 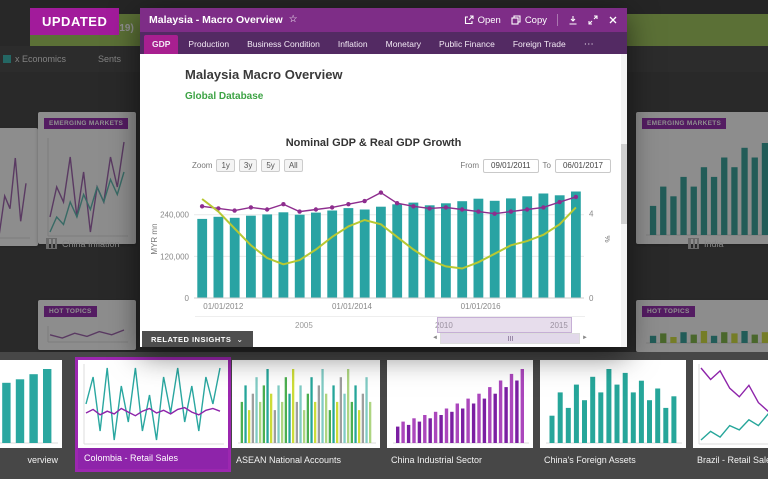 What do you see at coordinates (591, 214) in the screenshot?
I see `svg-text: 4` at bounding box center [591, 214].